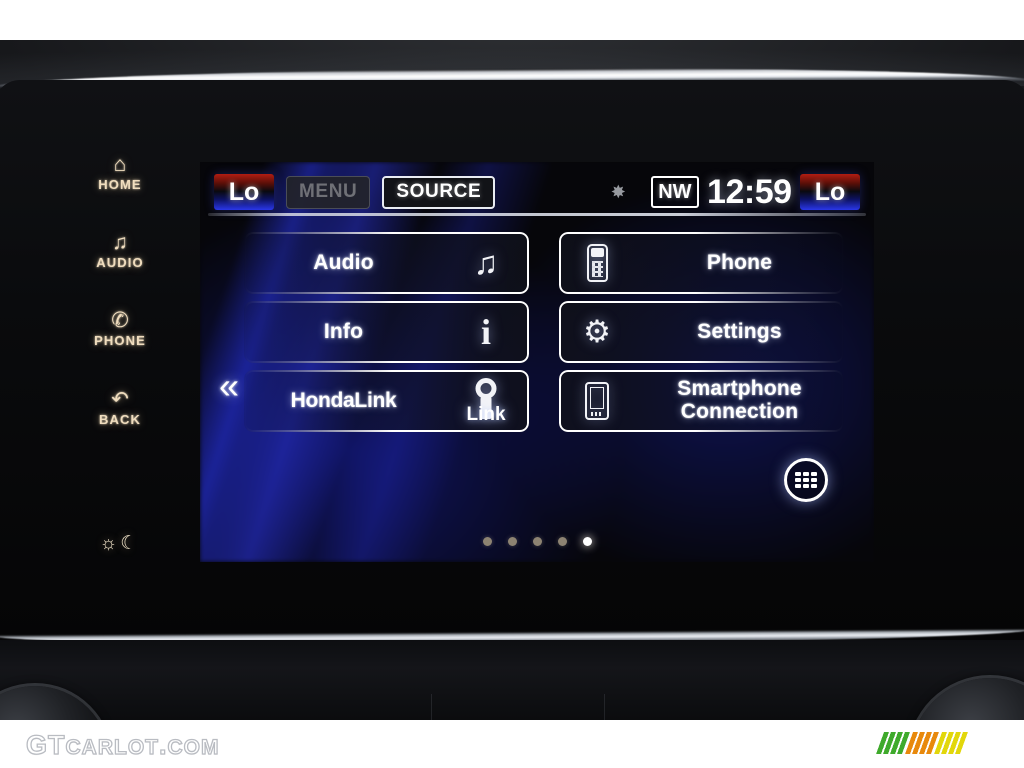 This screenshot has height=768, width=1024. Describe the element at coordinates (512, 22) in the screenshot. I see `photo-top-margin` at that location.